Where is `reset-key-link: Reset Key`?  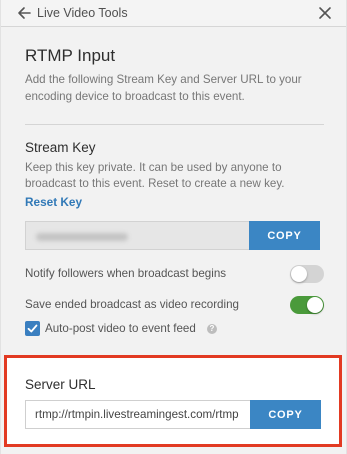
reset-key-link: Reset Key is located at coordinates (53, 202).